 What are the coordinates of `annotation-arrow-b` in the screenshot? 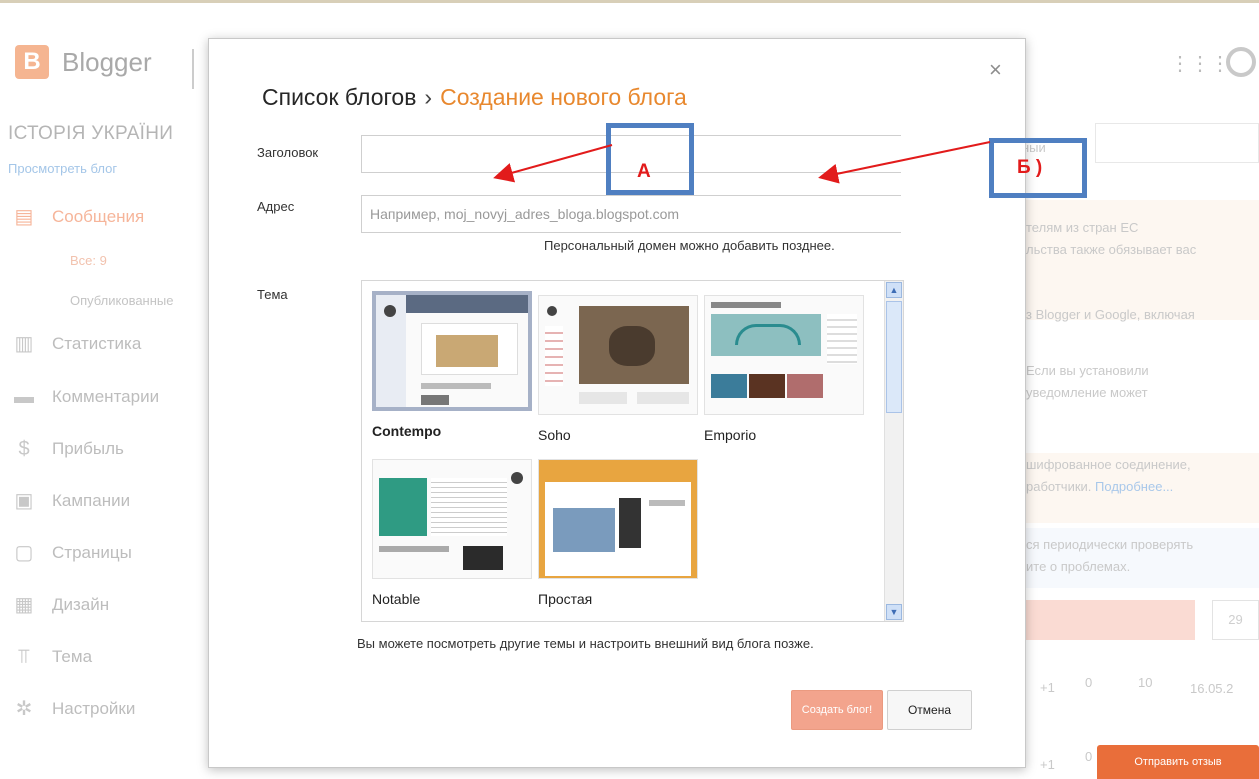 It's located at (904, 162).